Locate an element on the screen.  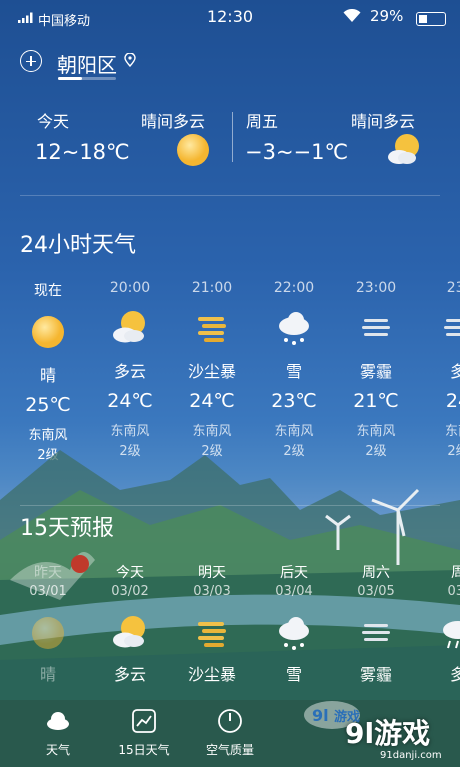
forecast-day-label: 明天 is located at coordinates (212, 573).